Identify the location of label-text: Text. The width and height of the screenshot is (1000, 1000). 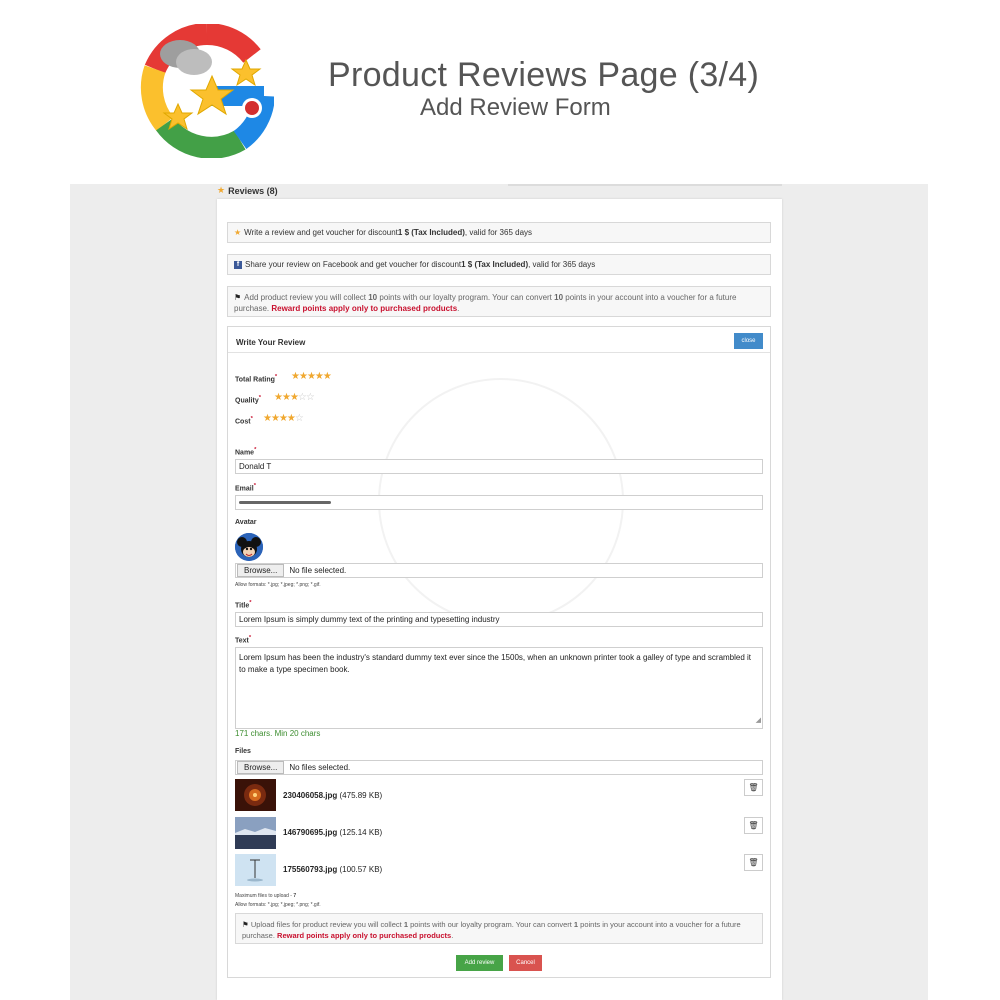
(242, 641).